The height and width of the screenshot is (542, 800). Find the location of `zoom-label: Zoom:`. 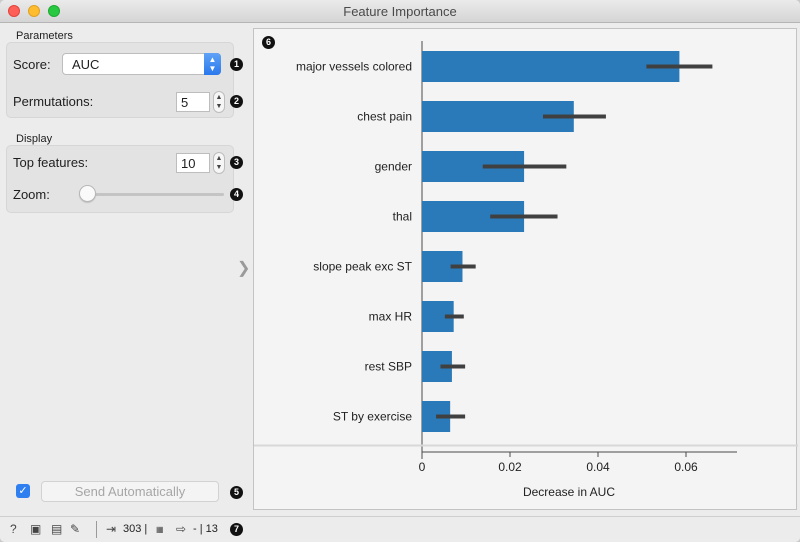

zoom-label: Zoom: is located at coordinates (31, 194).